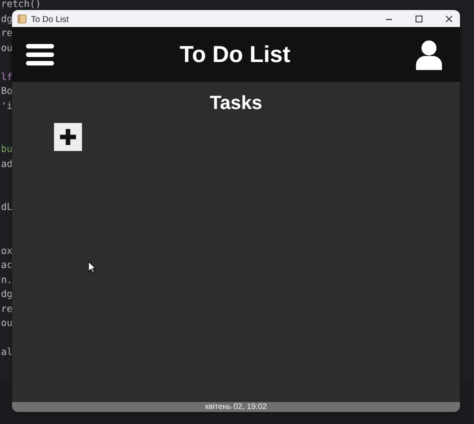 The image size is (474, 424). What do you see at coordinates (6, 208) in the screenshot?
I see `code-line: dL` at bounding box center [6, 208].